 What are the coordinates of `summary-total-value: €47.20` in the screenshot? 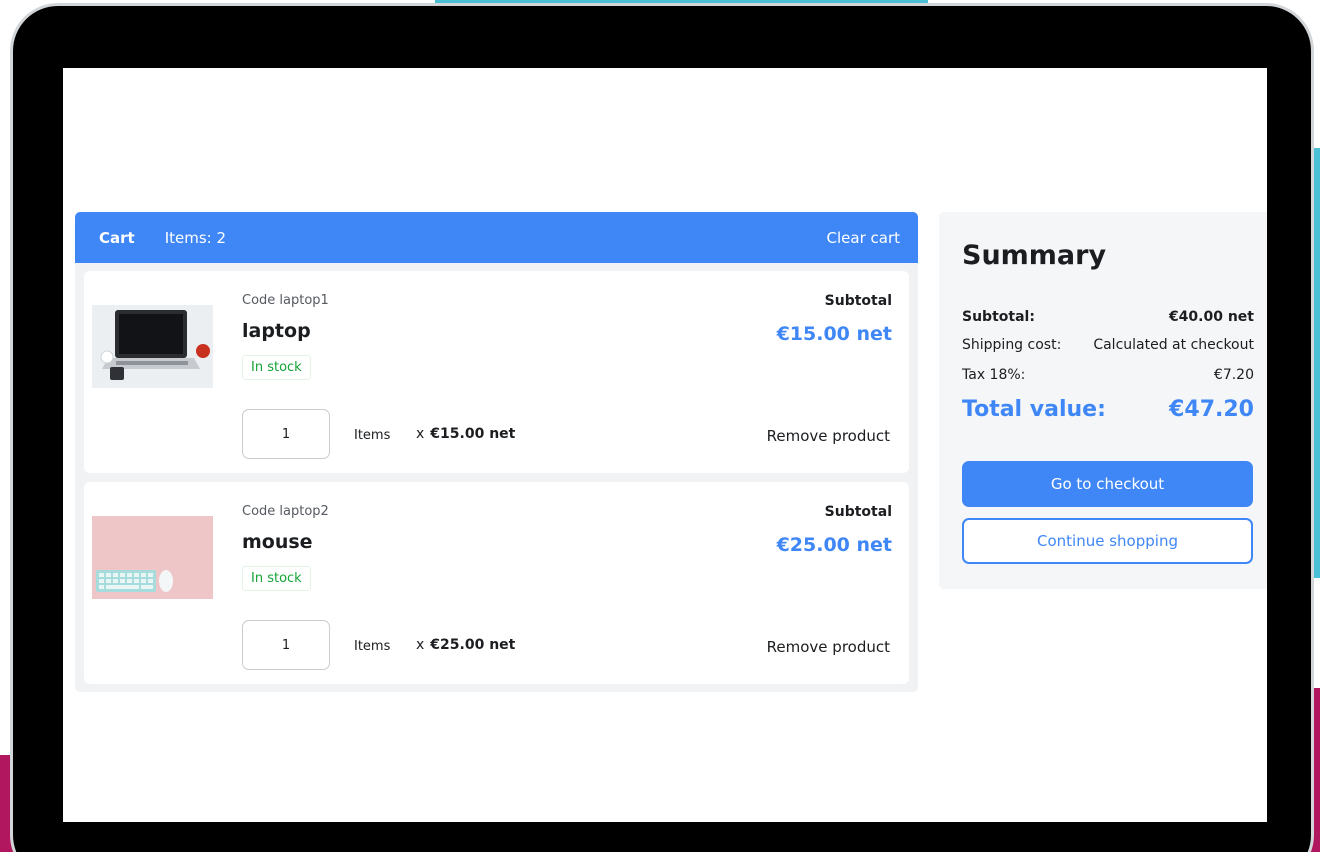 It's located at (1211, 409).